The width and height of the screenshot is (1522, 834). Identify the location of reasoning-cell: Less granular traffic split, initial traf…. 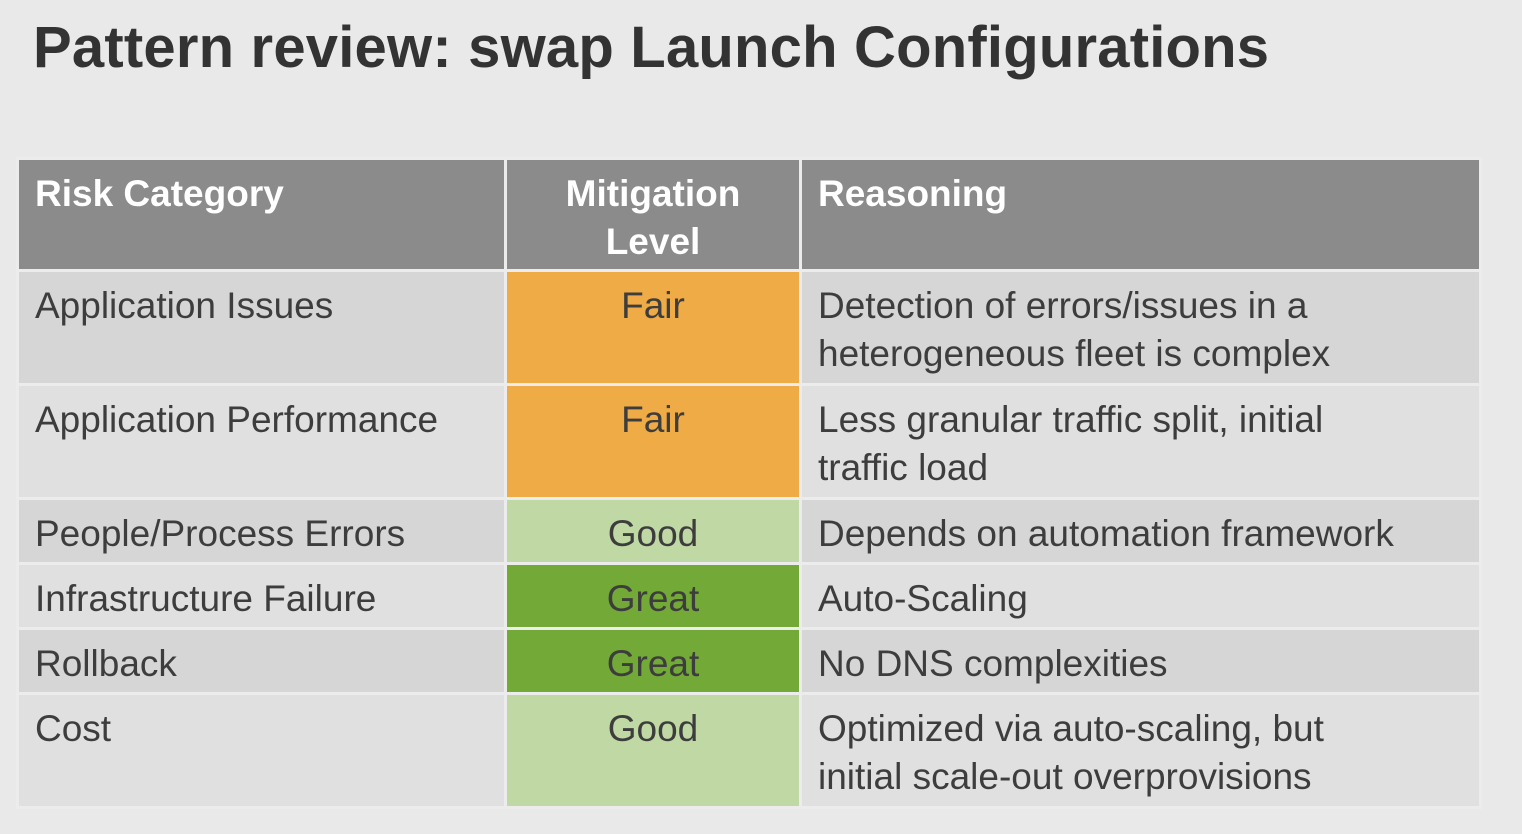
(1140, 441).